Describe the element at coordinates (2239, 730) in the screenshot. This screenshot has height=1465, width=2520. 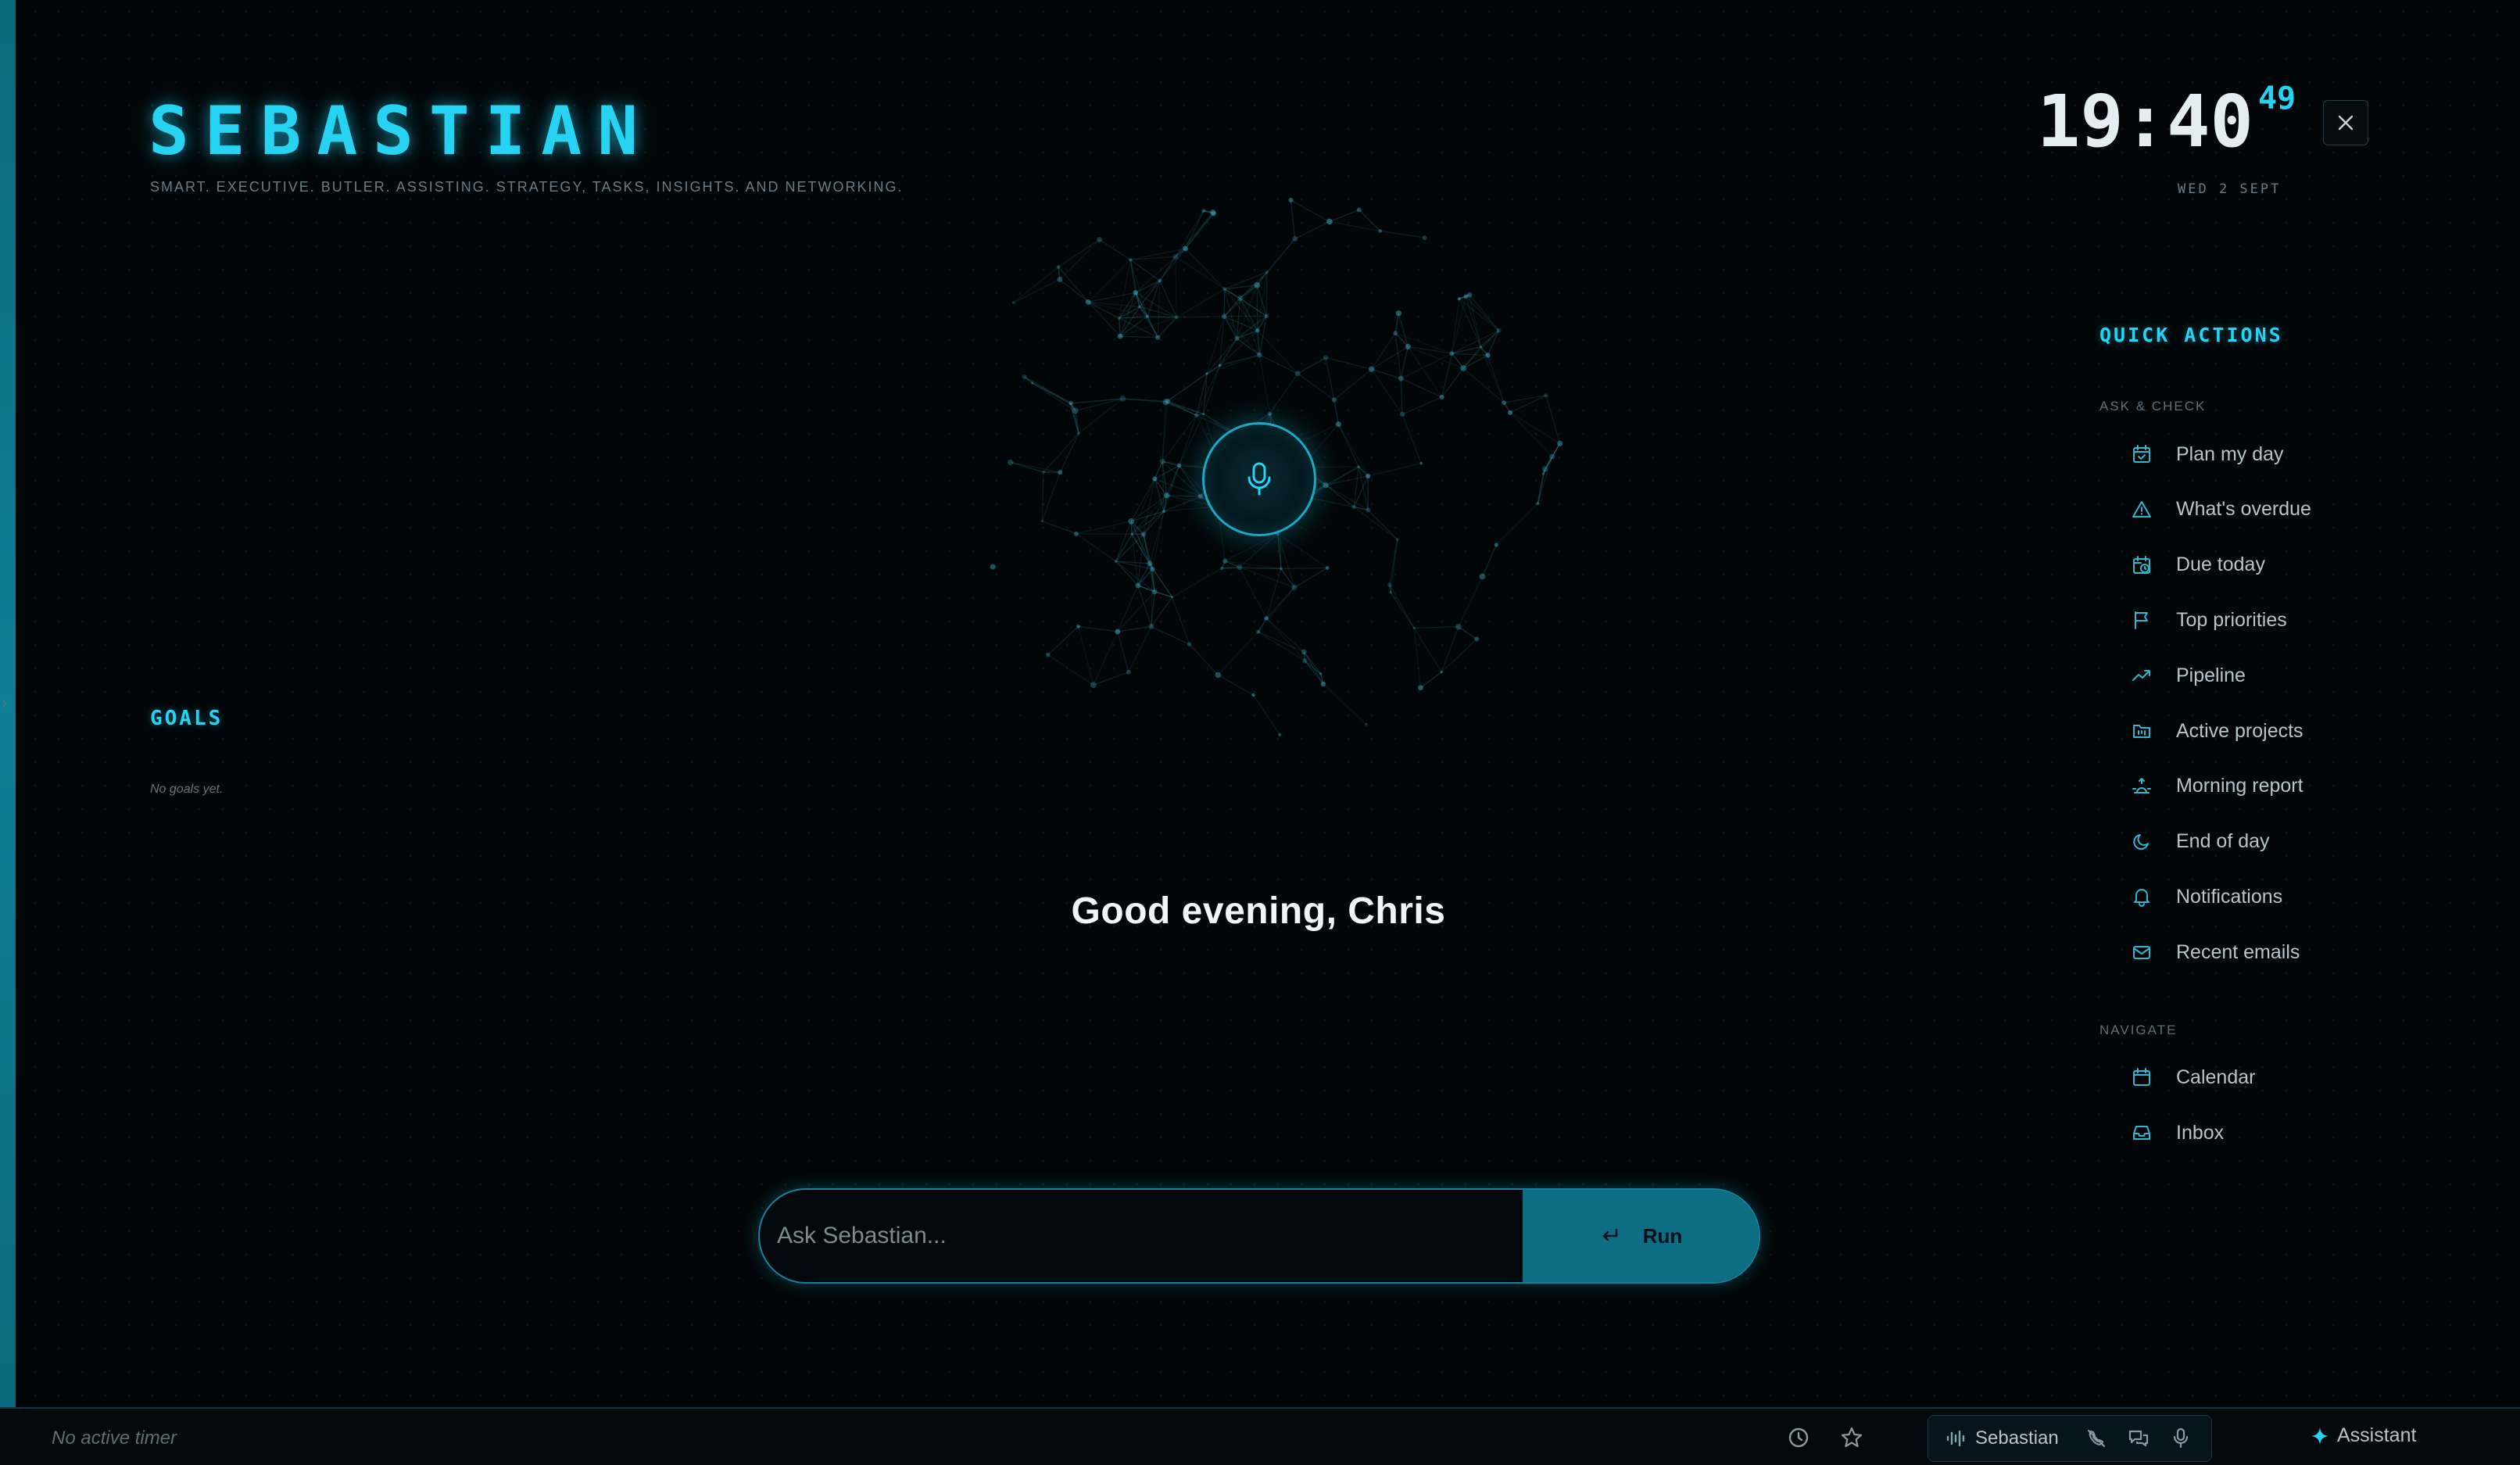
I see `quick-action-label: Active projects` at that location.